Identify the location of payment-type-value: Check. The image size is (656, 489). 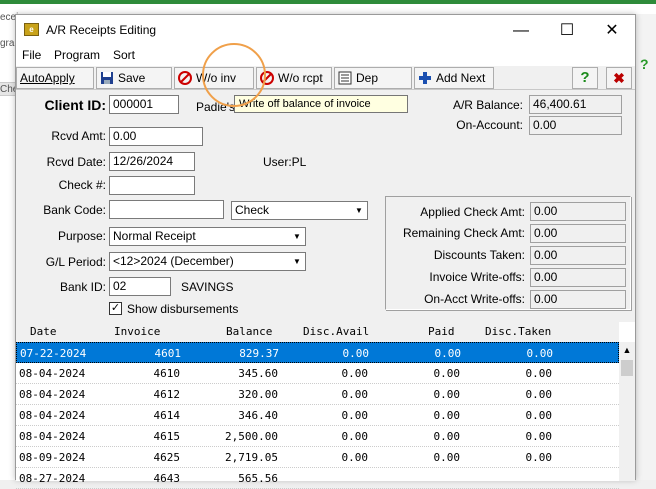
(252, 210).